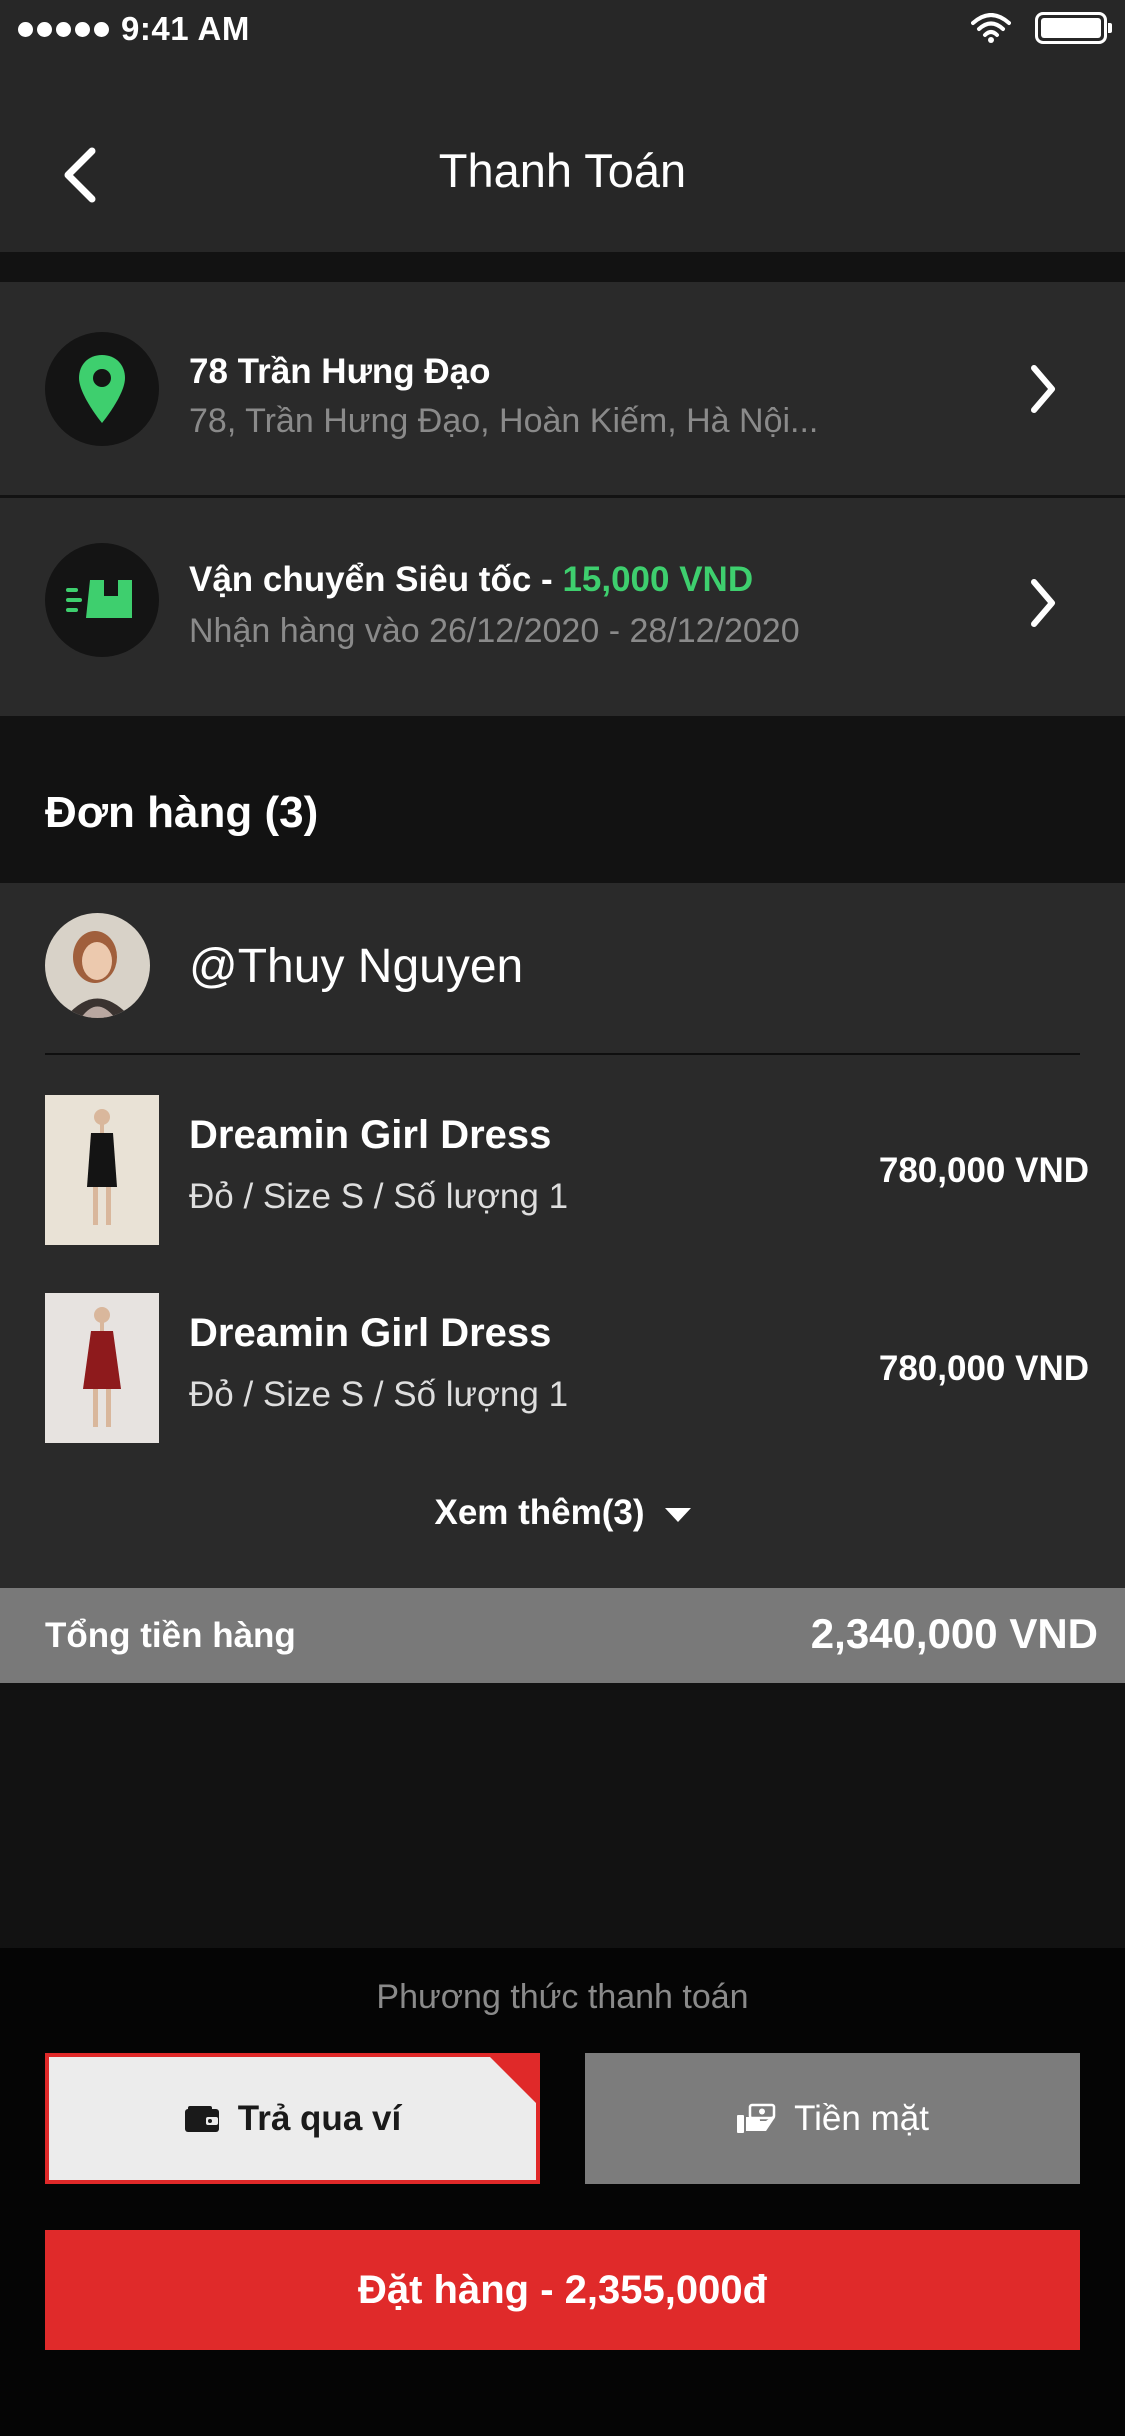  I want to click on address-chevron, so click(1043, 389).